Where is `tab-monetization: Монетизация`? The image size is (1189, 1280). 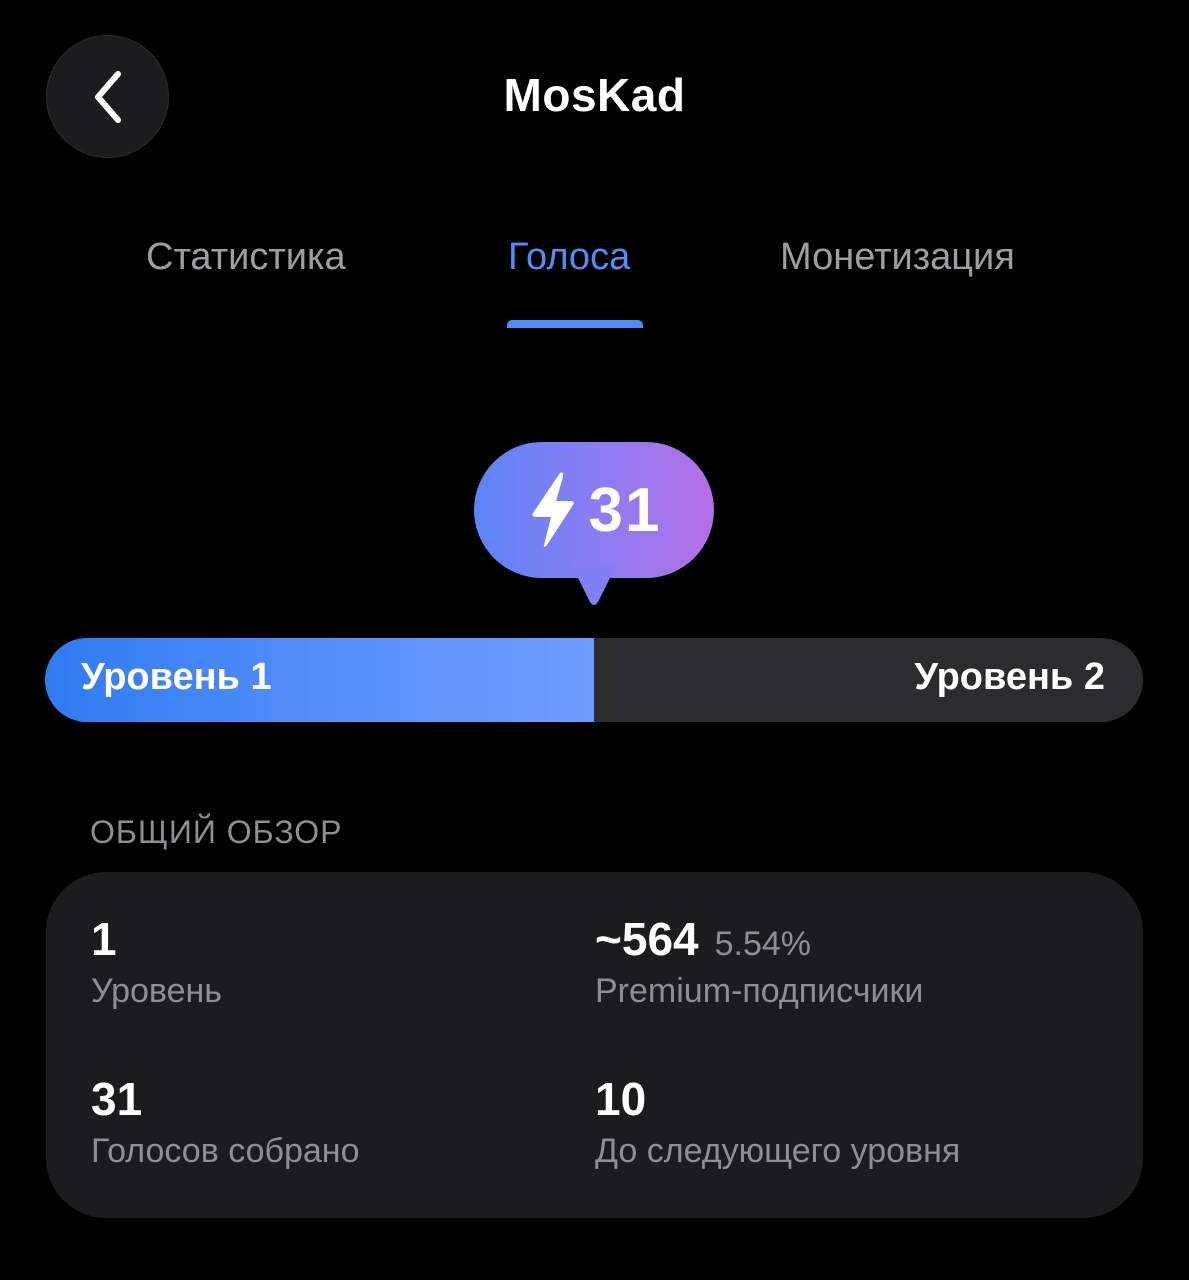
tab-monetization: Монетизация is located at coordinates (897, 257).